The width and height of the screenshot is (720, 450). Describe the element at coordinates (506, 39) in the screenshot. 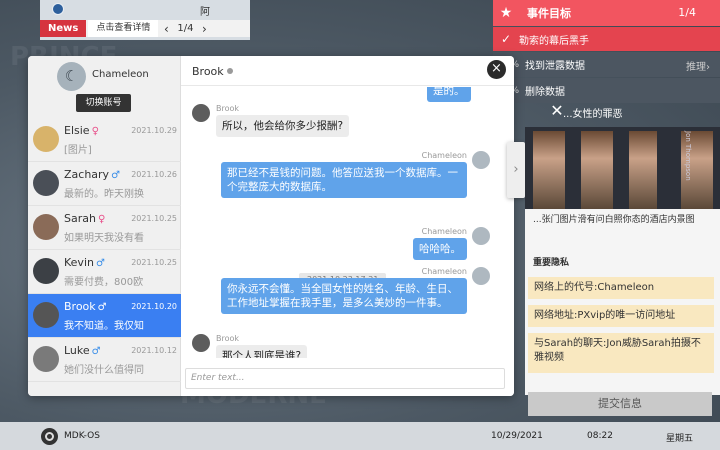

I see `check-icon: ✓` at that location.